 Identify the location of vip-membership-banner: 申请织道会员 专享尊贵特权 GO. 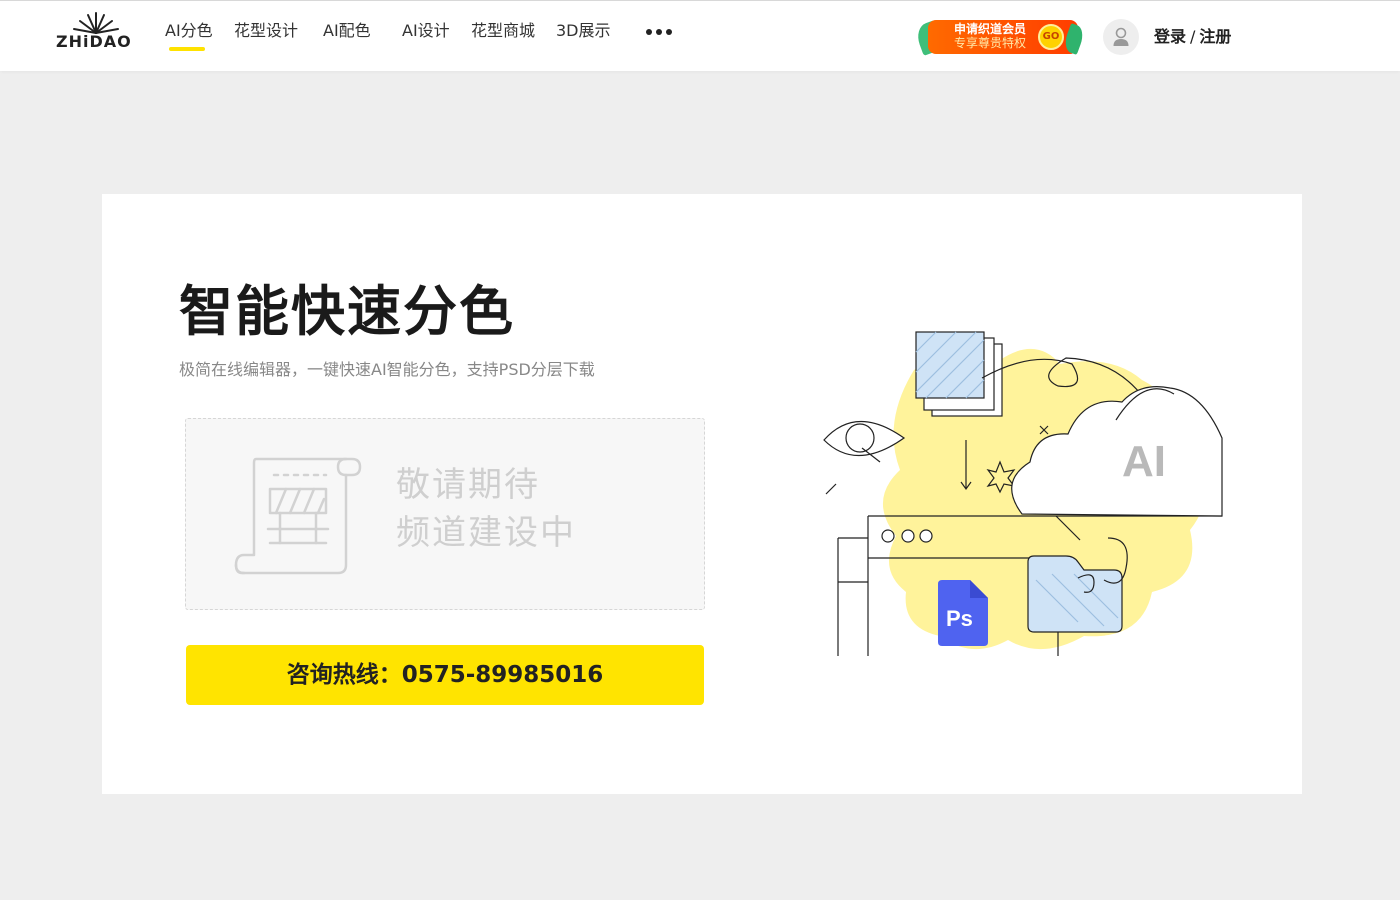
(1000, 37).